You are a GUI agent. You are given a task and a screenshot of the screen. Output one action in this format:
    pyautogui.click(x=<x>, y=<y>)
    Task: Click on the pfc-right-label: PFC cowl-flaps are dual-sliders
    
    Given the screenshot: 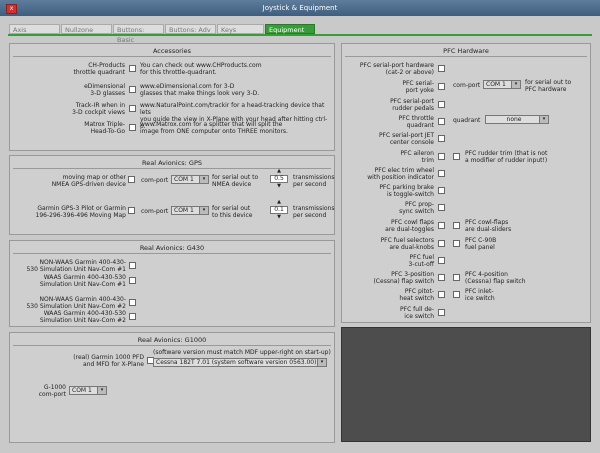 What is the action you would take?
    pyautogui.click(x=525, y=226)
    